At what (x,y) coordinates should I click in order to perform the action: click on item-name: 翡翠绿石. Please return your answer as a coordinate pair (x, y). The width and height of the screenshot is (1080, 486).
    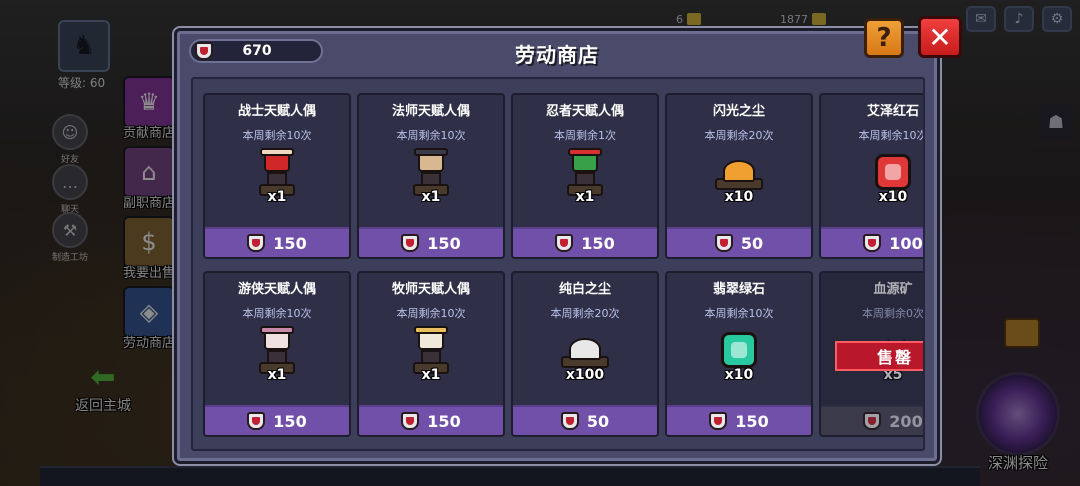
    Looking at the image, I should click on (738, 289).